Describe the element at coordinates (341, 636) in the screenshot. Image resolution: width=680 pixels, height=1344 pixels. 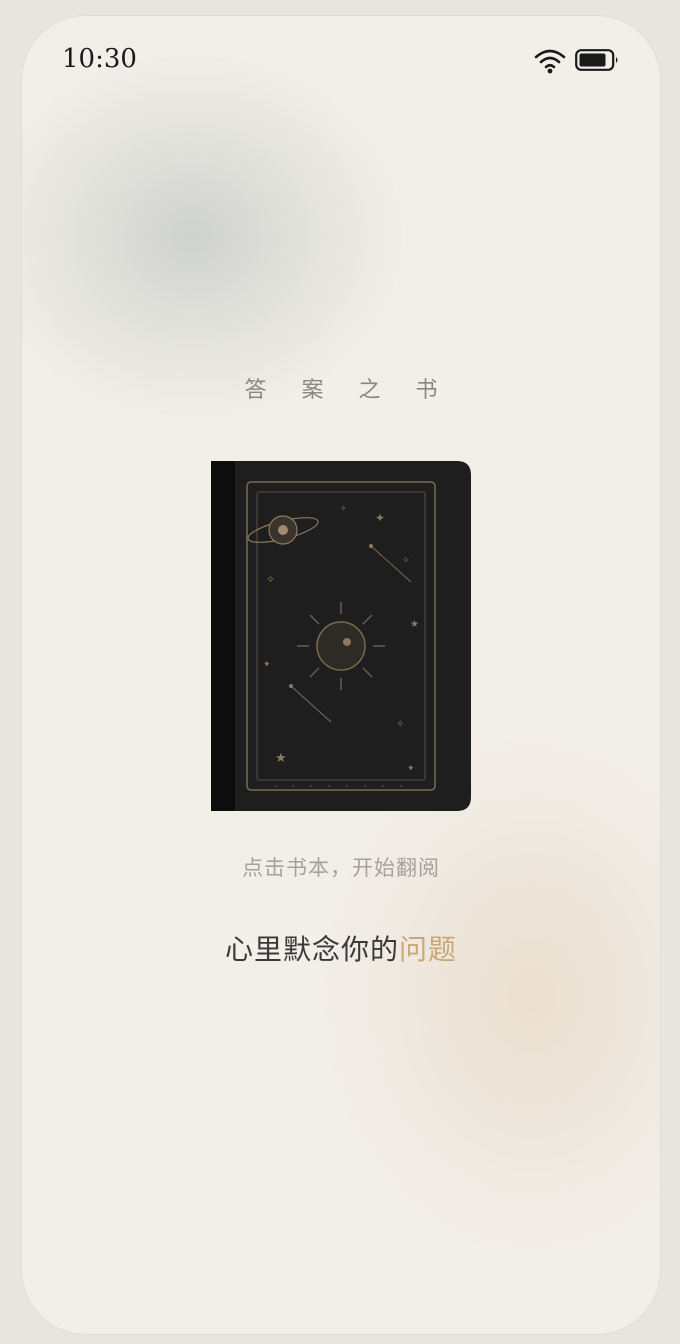
I see `book-cover-celestial-icon: ✦ ✧ ✧ ✧ ★ ✦ ✧ ★ ✦` at that location.